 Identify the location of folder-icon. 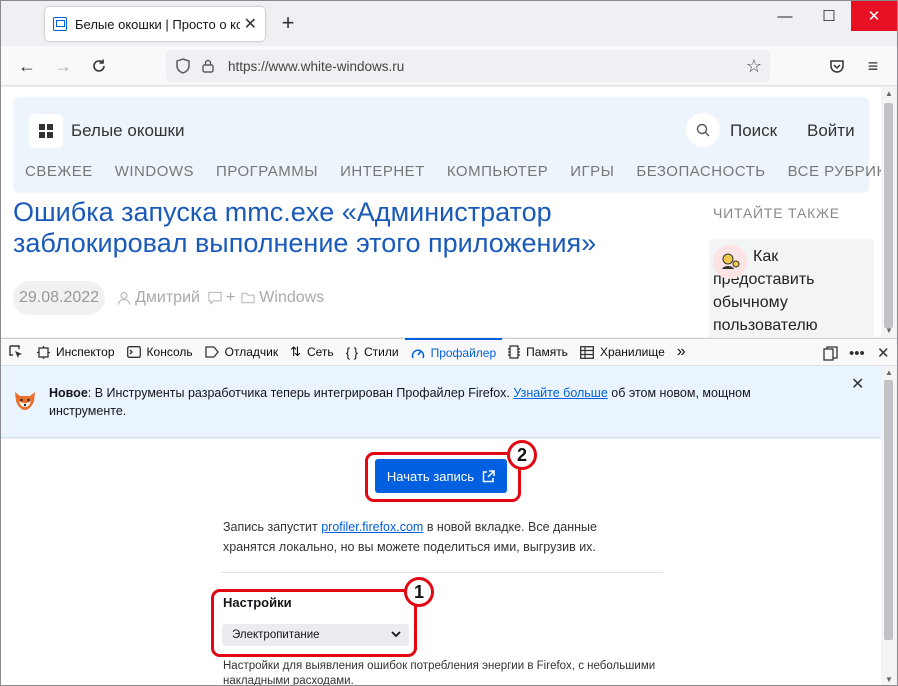
(248, 298).